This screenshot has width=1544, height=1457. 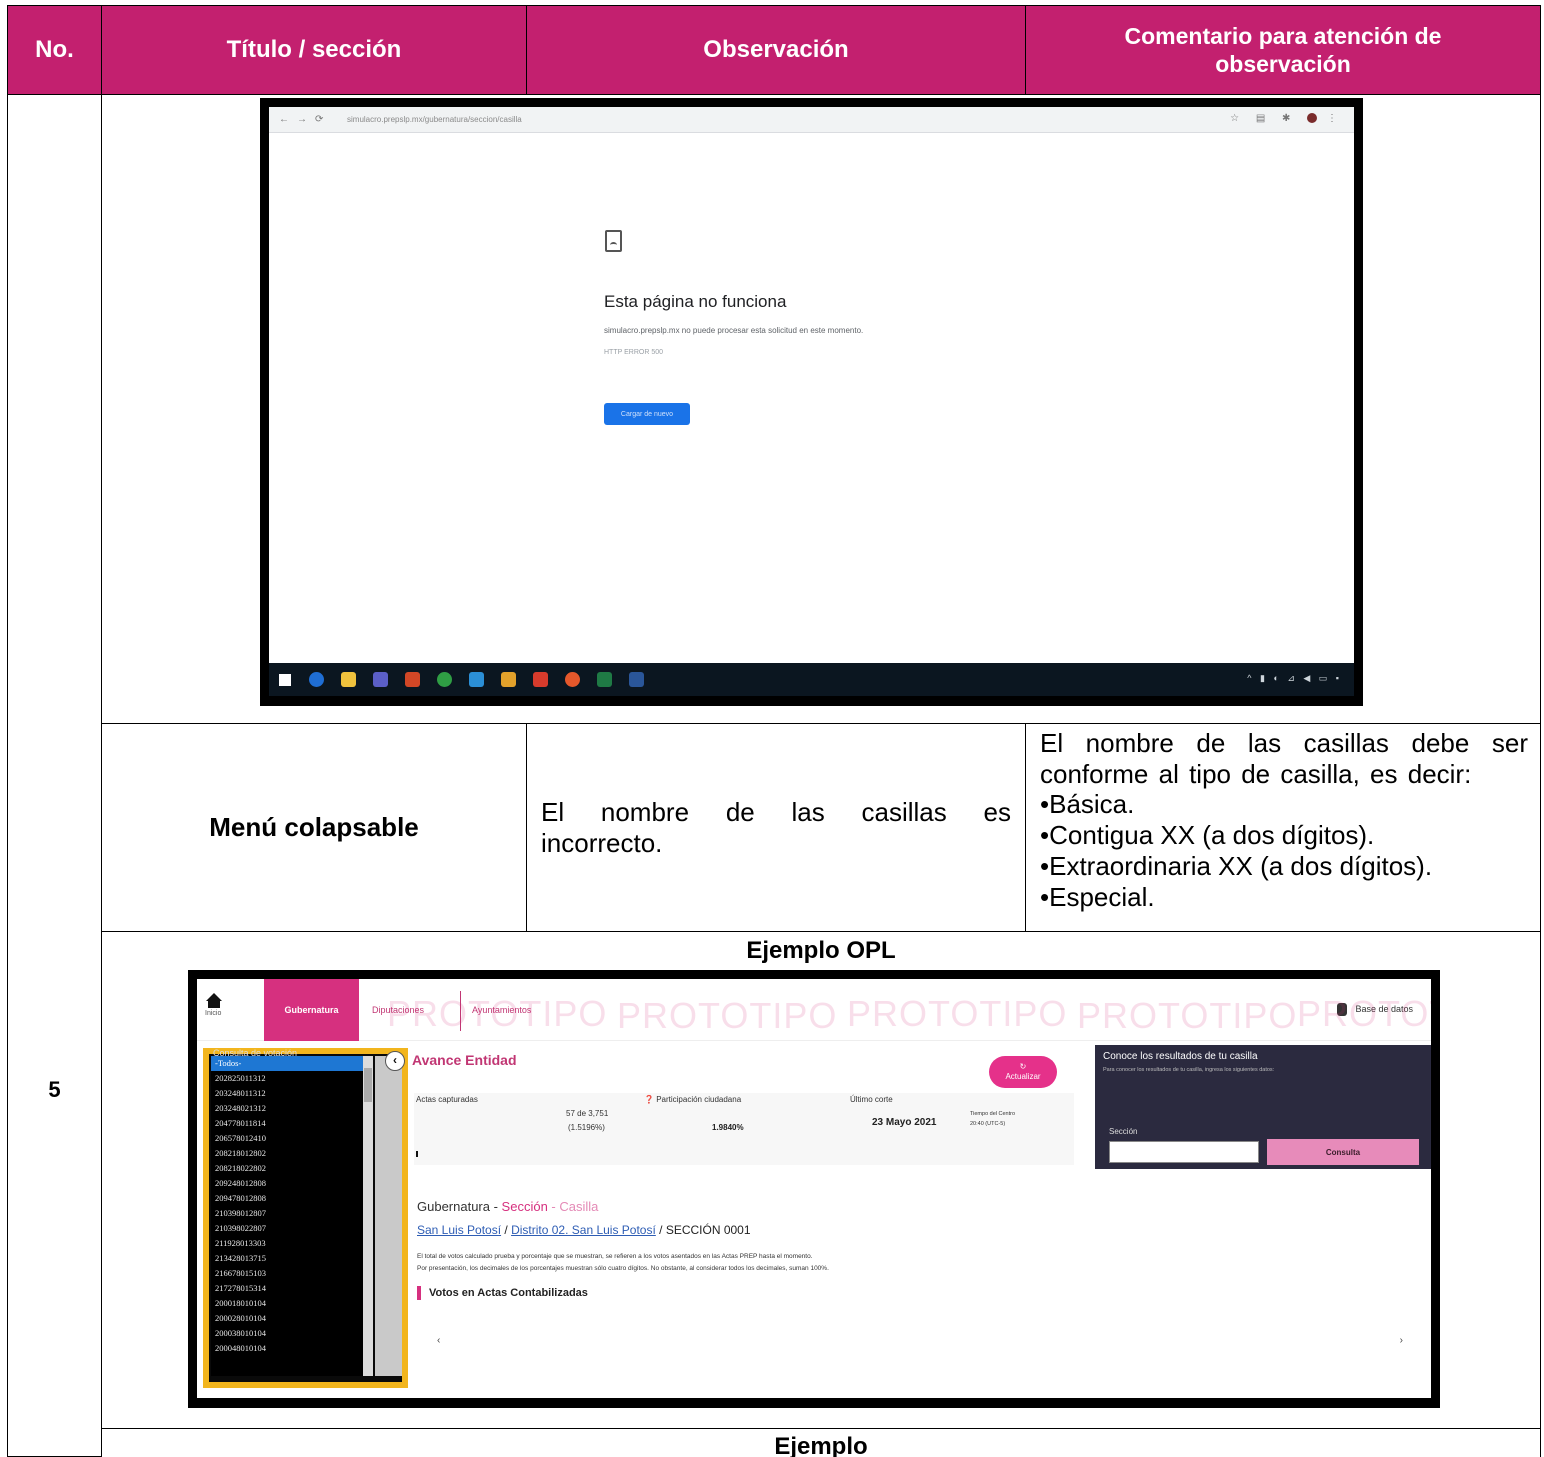 What do you see at coordinates (240, 1273) in the screenshot?
I see `casilla-option: 216678015103` at bounding box center [240, 1273].